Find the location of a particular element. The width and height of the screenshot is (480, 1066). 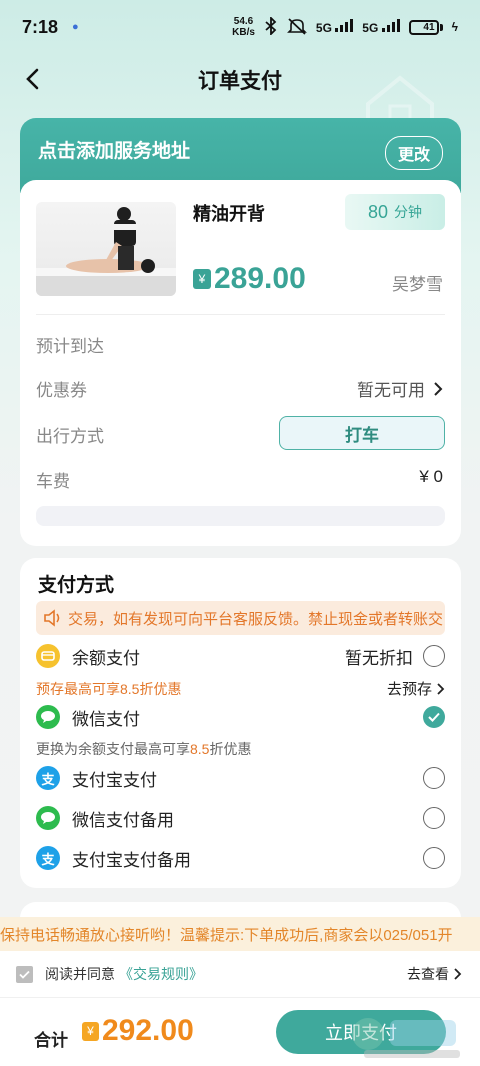

status-bar: 7:18 ● 54.6 KB/s 5G 5G 41 ϟ is located at coordinates (240, 27).